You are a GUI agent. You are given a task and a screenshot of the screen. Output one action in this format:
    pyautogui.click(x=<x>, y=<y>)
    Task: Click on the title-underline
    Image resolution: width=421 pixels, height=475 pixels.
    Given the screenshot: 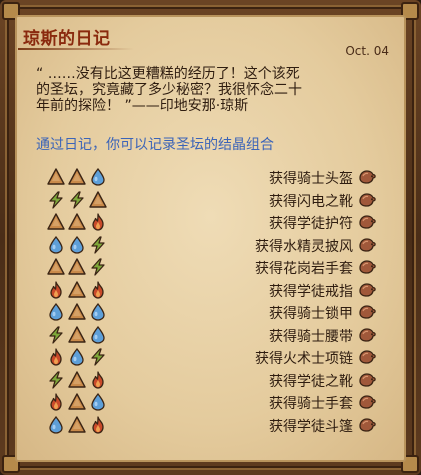 What is the action you would take?
    pyautogui.click(x=76, y=49)
    